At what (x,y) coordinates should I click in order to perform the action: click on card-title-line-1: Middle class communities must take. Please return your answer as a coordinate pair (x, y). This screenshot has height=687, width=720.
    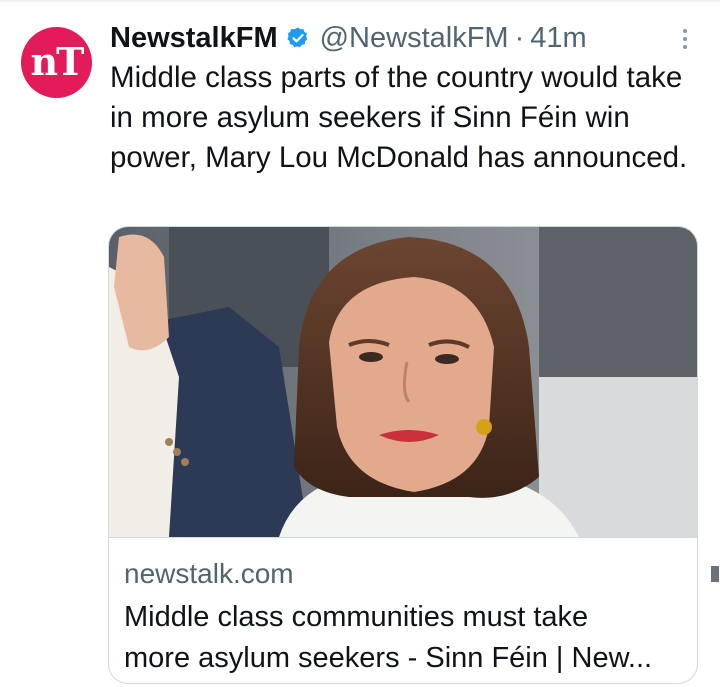
    Looking at the image, I should click on (356, 617).